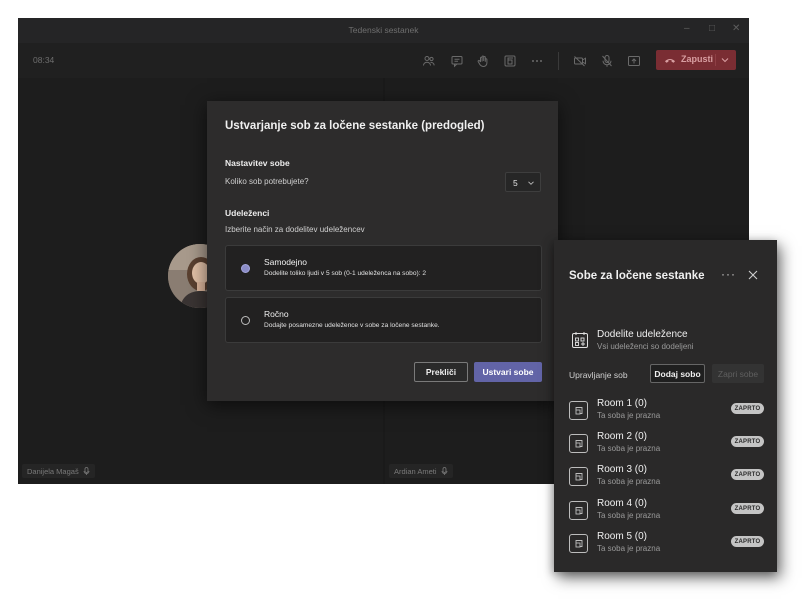 This screenshot has height=603, width=808. Describe the element at coordinates (622, 403) in the screenshot. I see `room-name: Room 1 (0)` at that location.